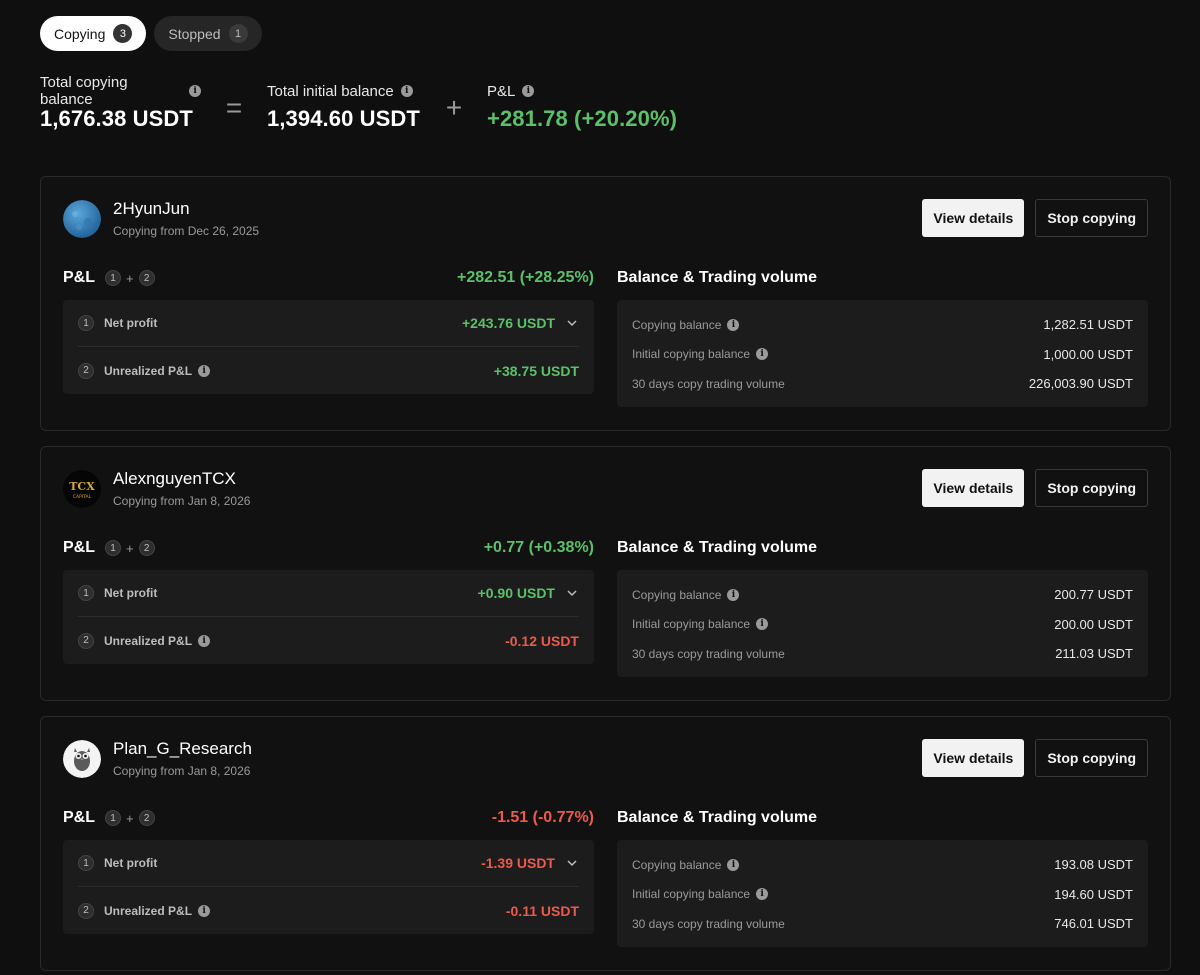 The image size is (1200, 975). I want to click on initial-balance-value: 1,000.00 USDT, so click(1088, 354).